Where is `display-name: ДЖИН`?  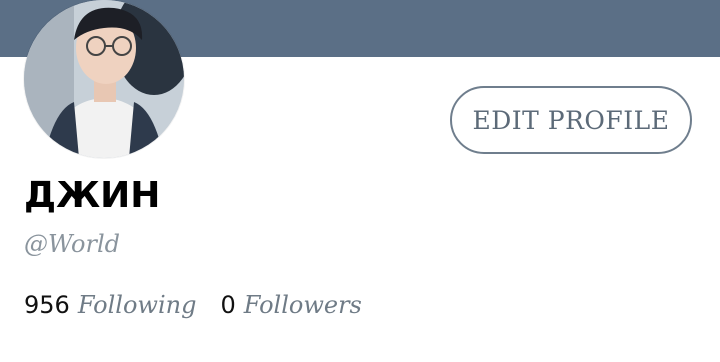
display-name: ДЖИН is located at coordinates (92, 195).